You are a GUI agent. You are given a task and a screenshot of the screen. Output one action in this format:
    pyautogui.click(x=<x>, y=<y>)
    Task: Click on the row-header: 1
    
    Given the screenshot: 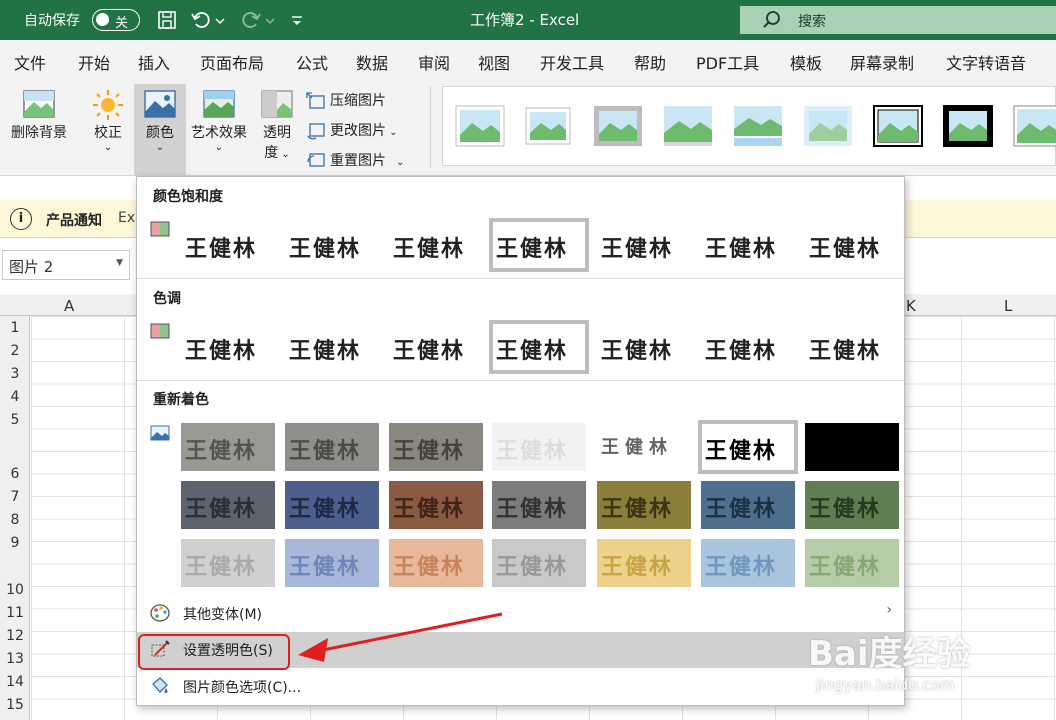 What is the action you would take?
    pyautogui.click(x=15, y=328)
    